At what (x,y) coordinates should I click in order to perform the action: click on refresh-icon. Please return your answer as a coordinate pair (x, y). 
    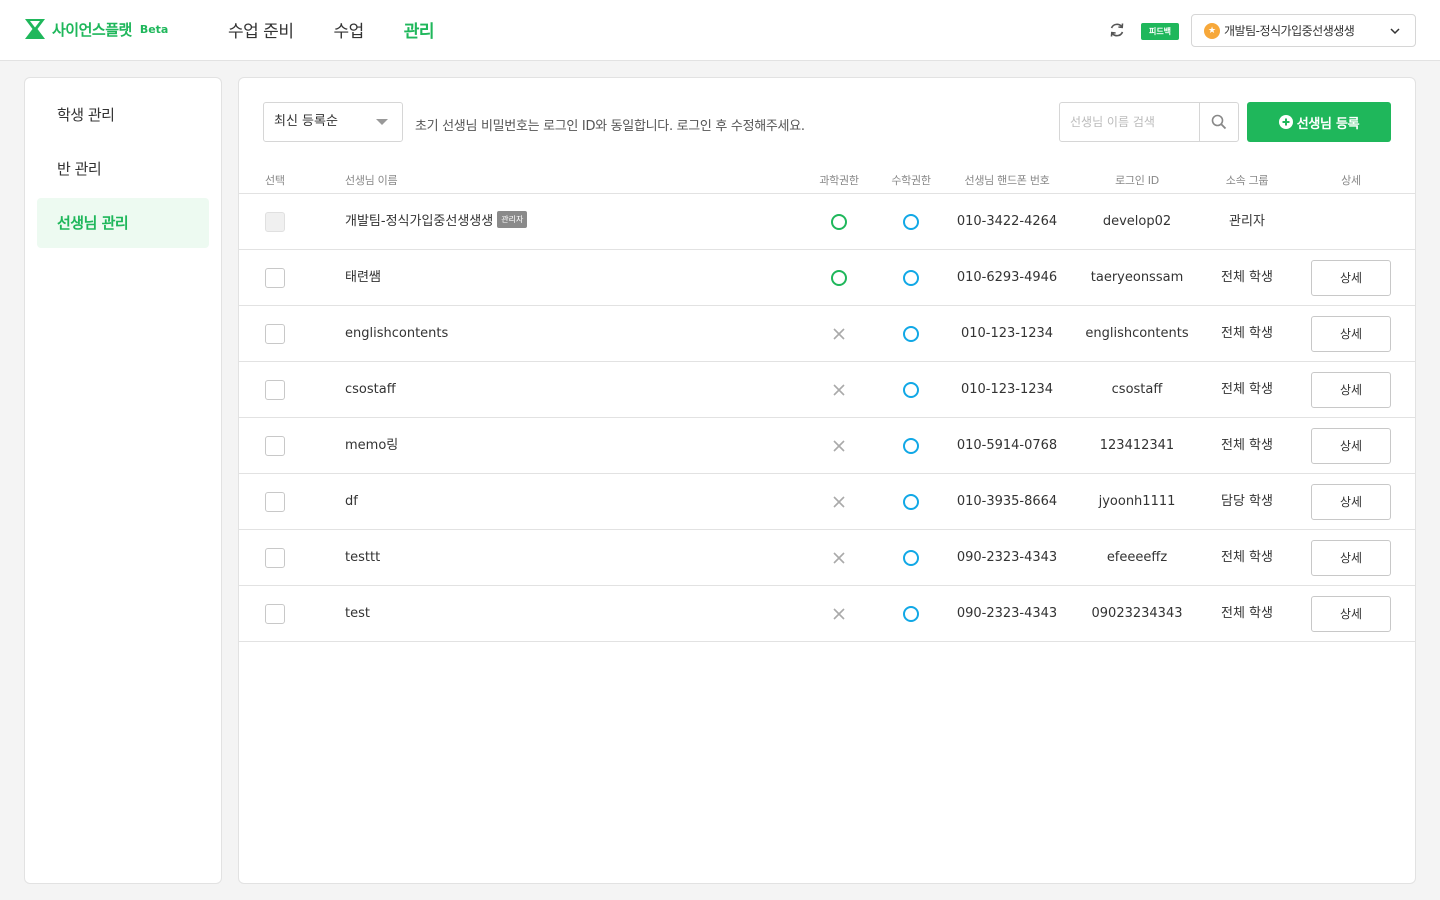
    Looking at the image, I should click on (1117, 30).